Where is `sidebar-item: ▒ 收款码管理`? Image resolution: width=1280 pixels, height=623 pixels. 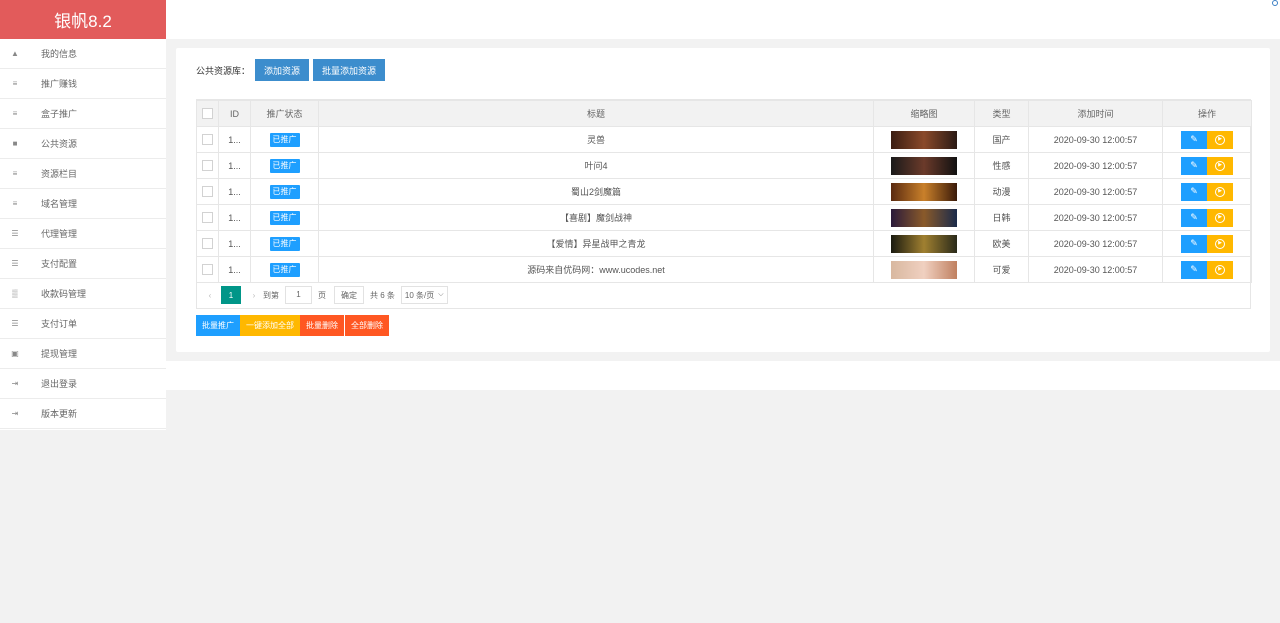
sidebar-item: ▒ 收款码管理 is located at coordinates (83, 294).